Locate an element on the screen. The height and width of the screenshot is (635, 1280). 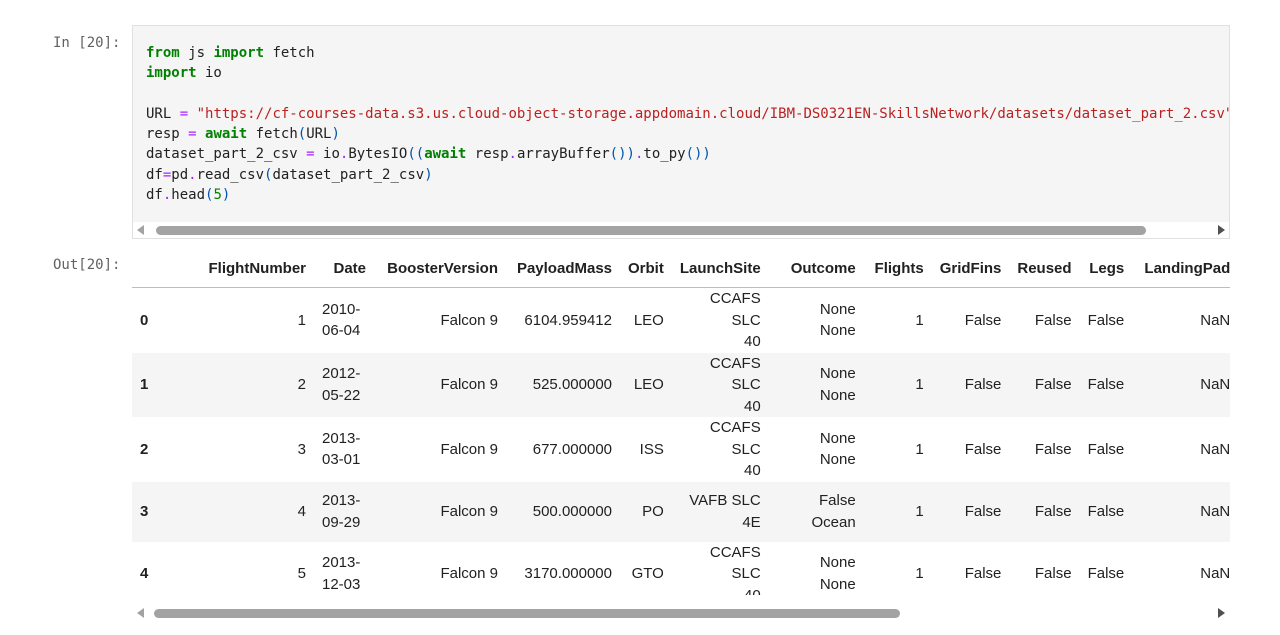
column-header: Orbit is located at coordinates (646, 268).